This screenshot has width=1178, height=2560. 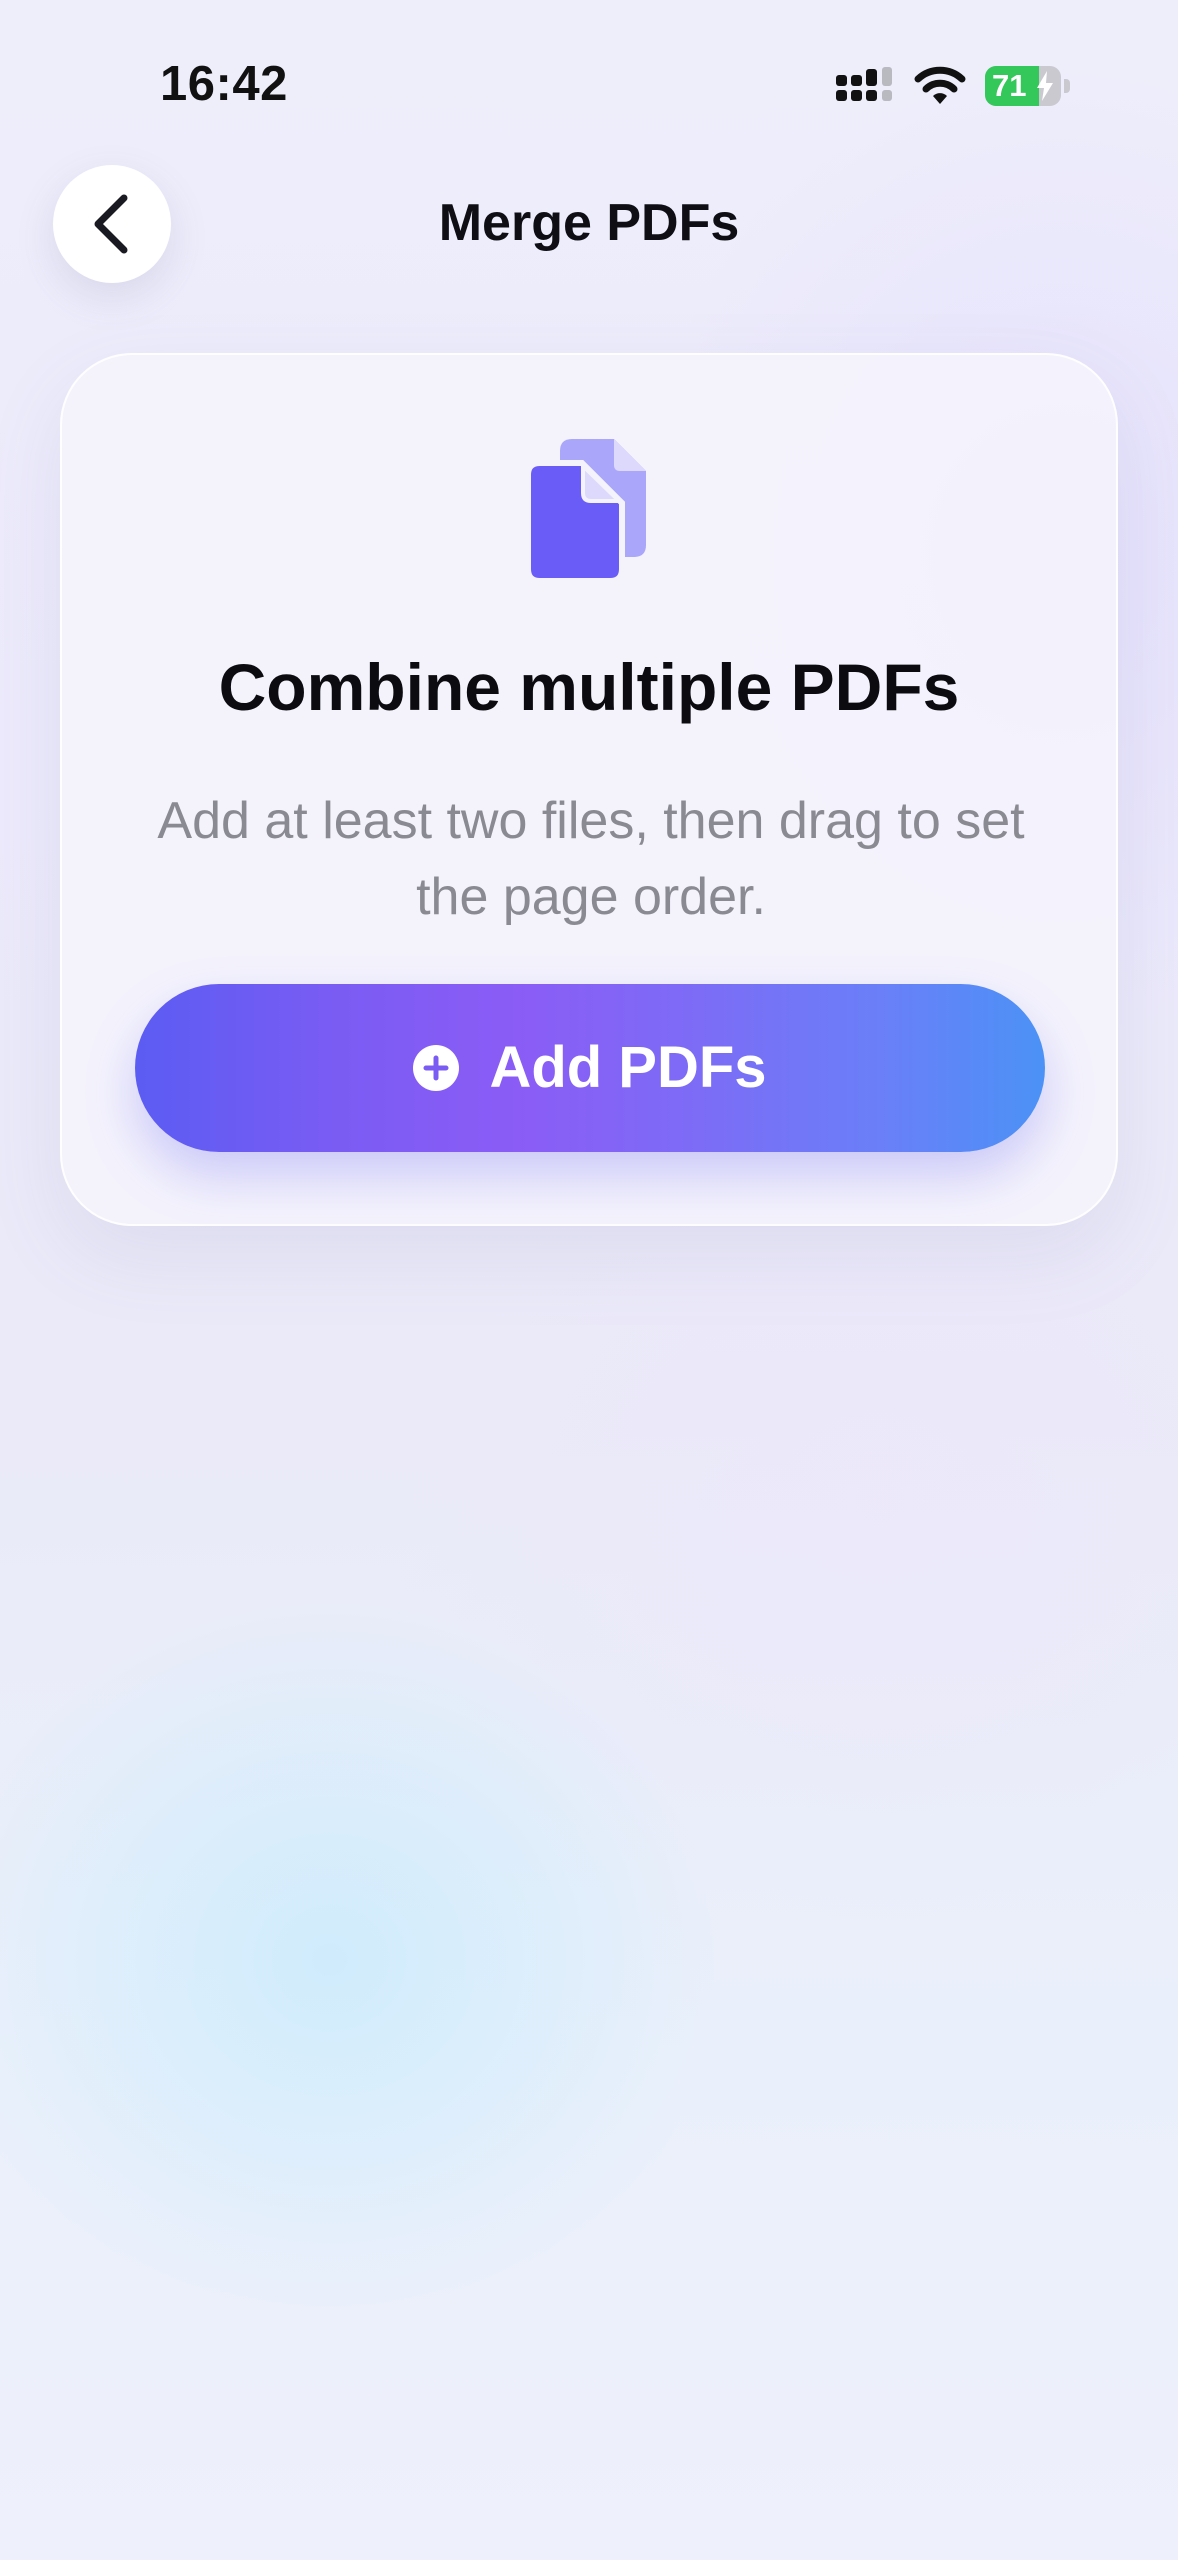 What do you see at coordinates (1045, 86) in the screenshot?
I see `charging-bolt-icon` at bounding box center [1045, 86].